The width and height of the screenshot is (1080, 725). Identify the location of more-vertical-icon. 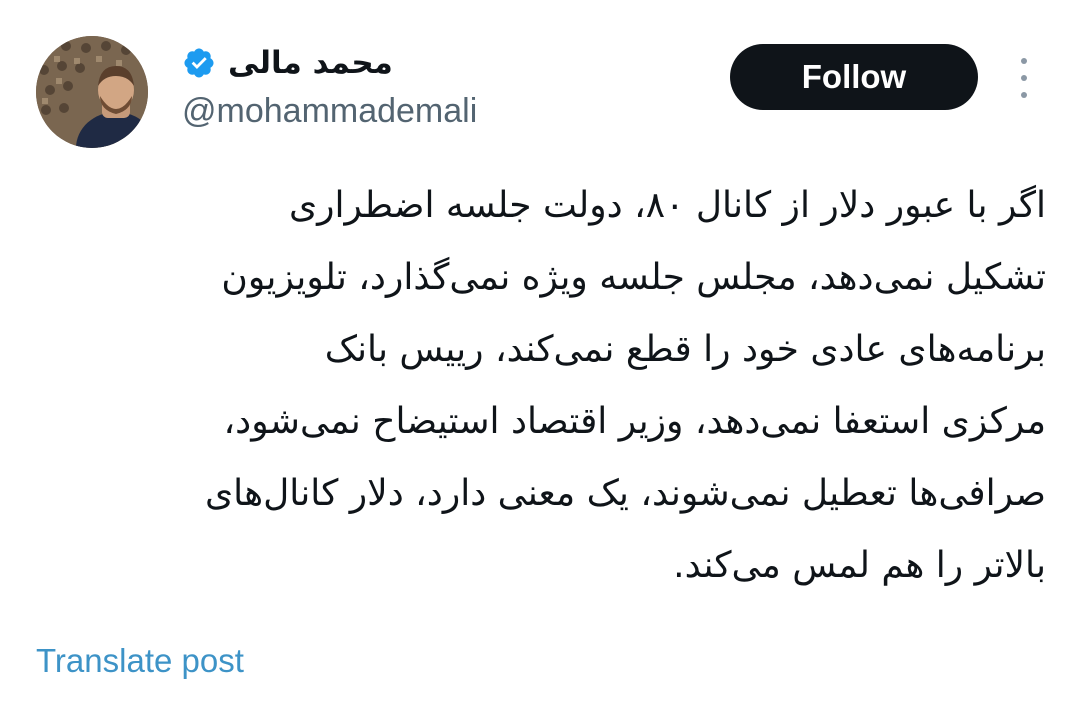
(1024, 78).